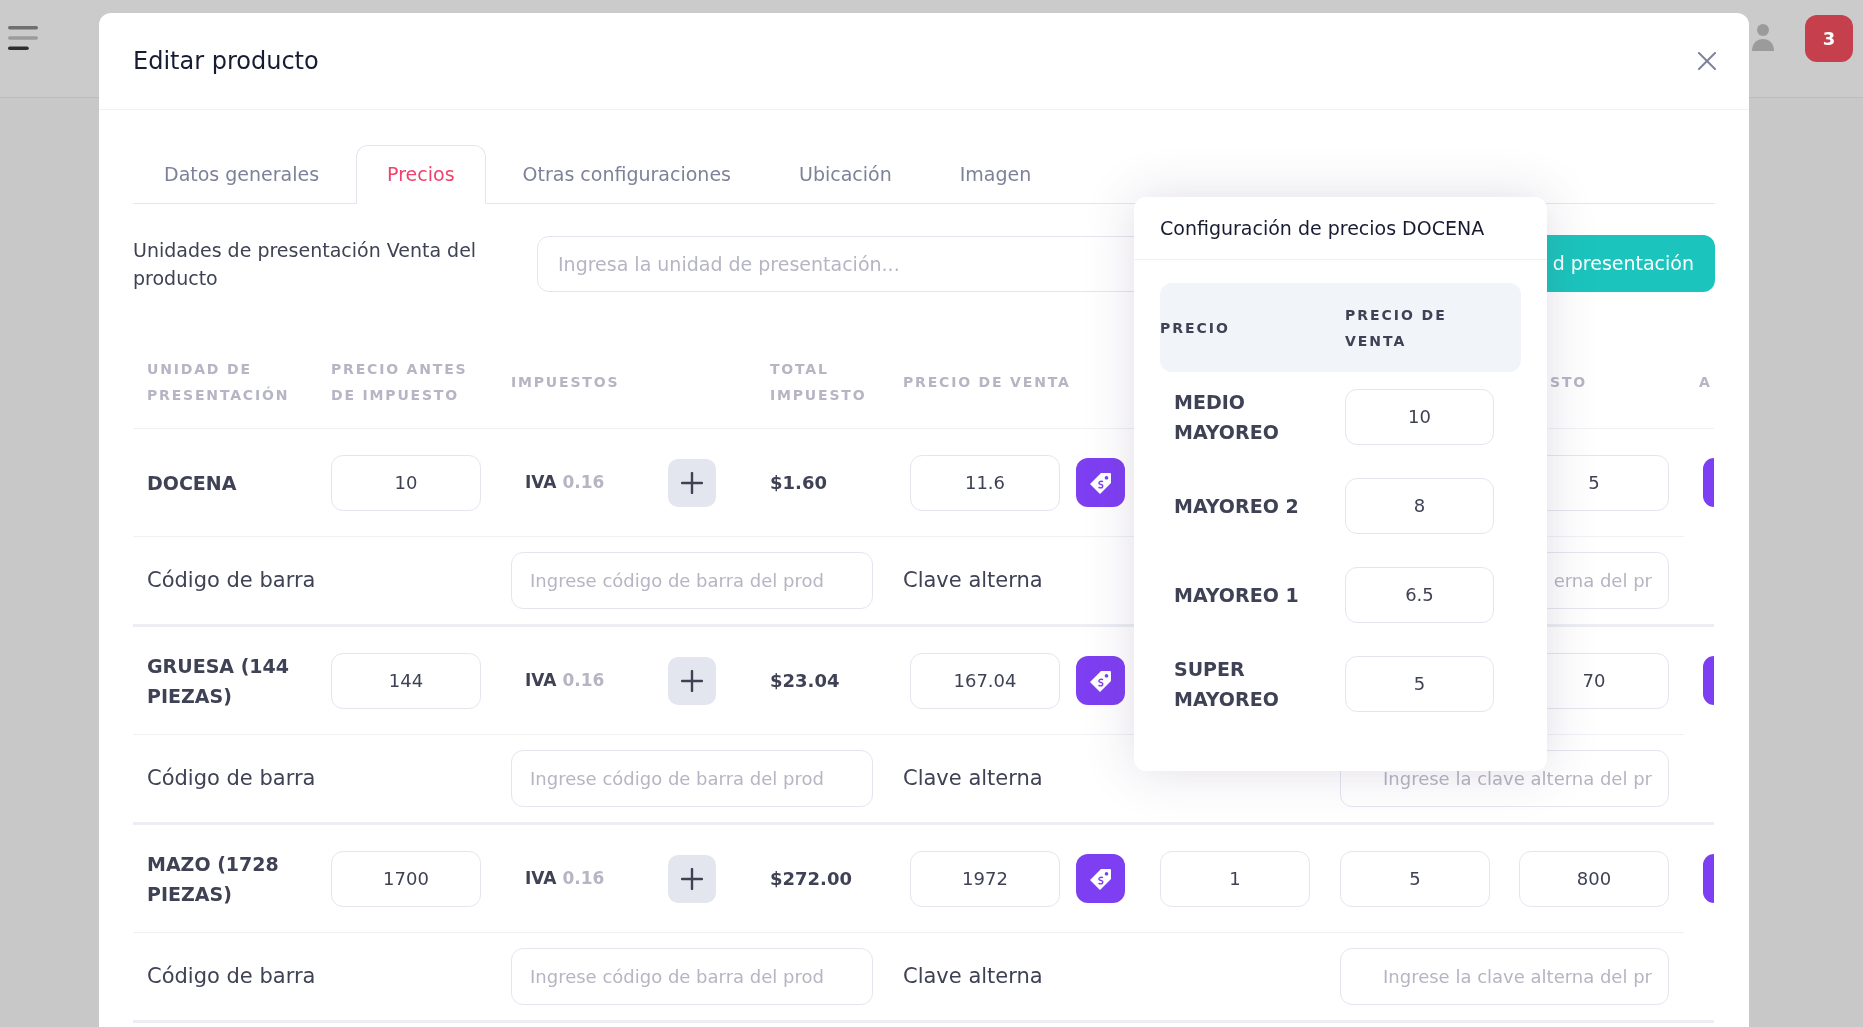  Describe the element at coordinates (1236, 506) in the screenshot. I see `price-tier-label: MAYOREO 2` at that location.